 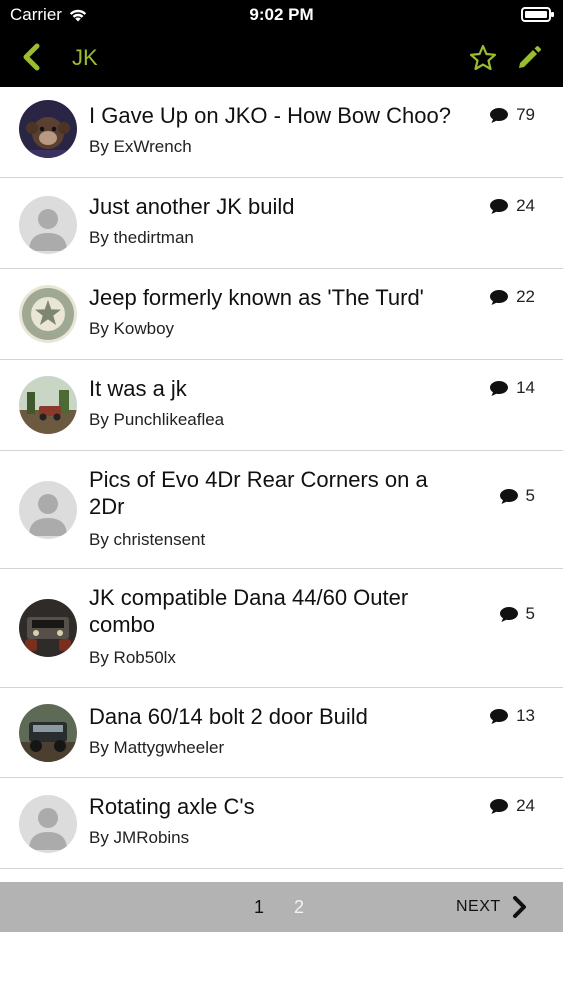 I want to click on thread-title: JK compatible Dana 44/60 Outer combo, so click(x=249, y=611).